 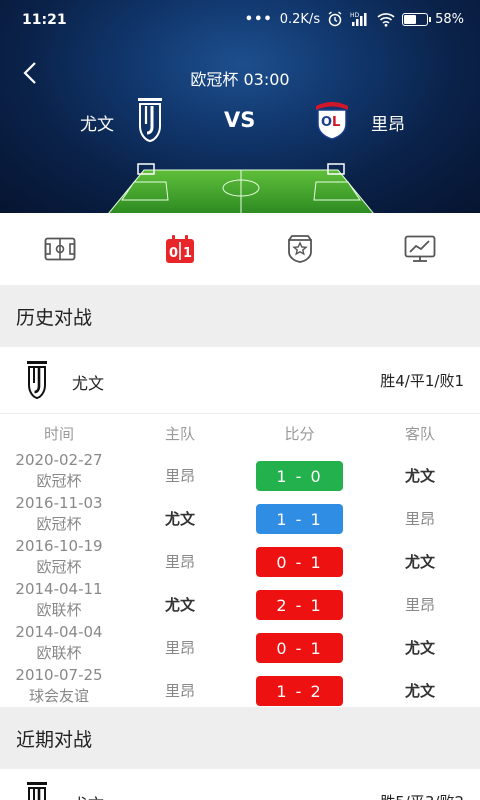 I want to click on svg-text: 0, so click(x=173, y=253).